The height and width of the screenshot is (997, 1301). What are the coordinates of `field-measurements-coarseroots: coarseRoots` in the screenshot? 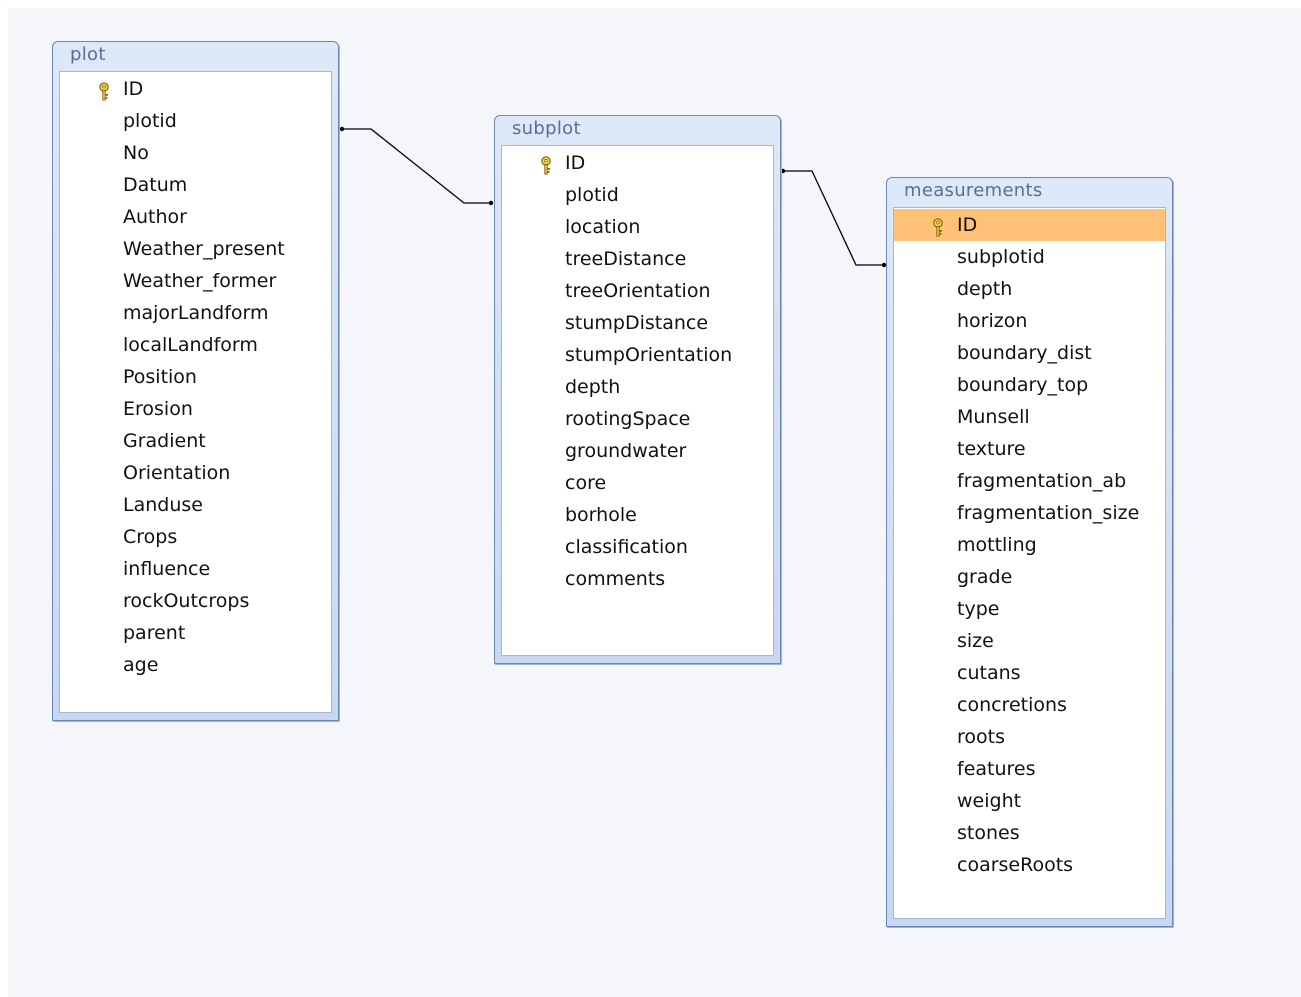 It's located at (1029, 865).